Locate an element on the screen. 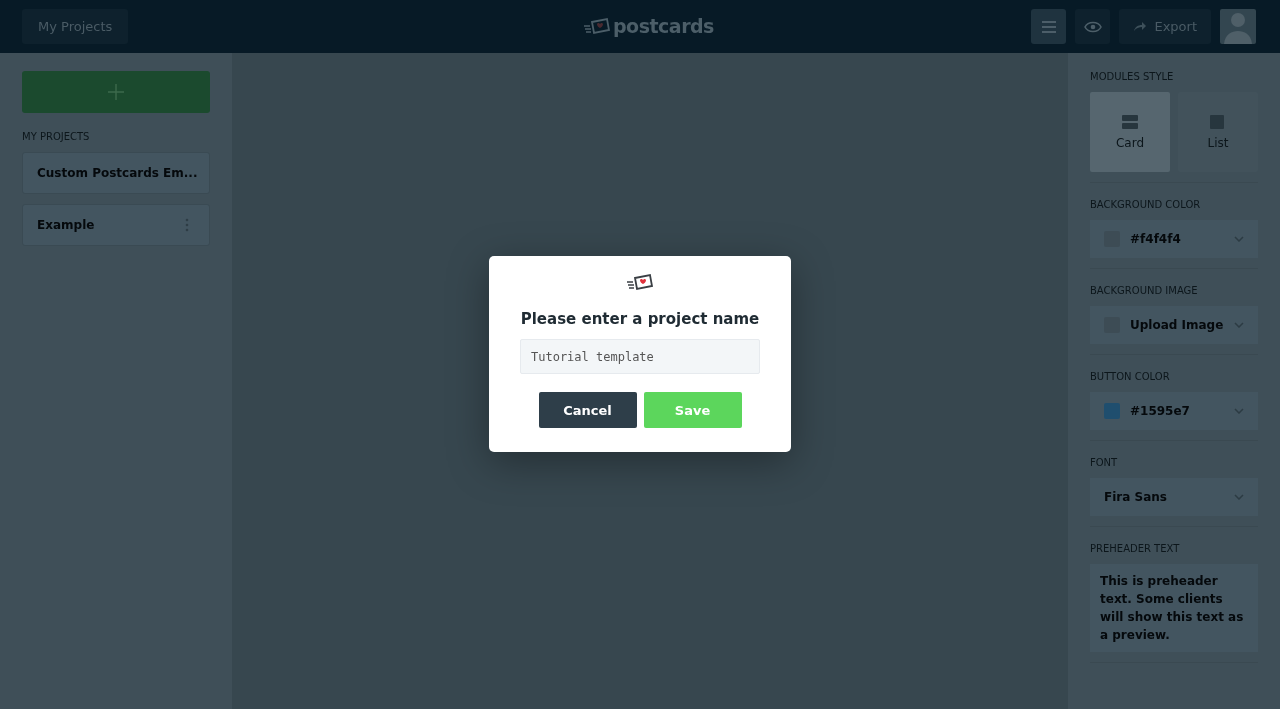 This screenshot has height=709, width=1280. menu-icon is located at coordinates (1048, 26).